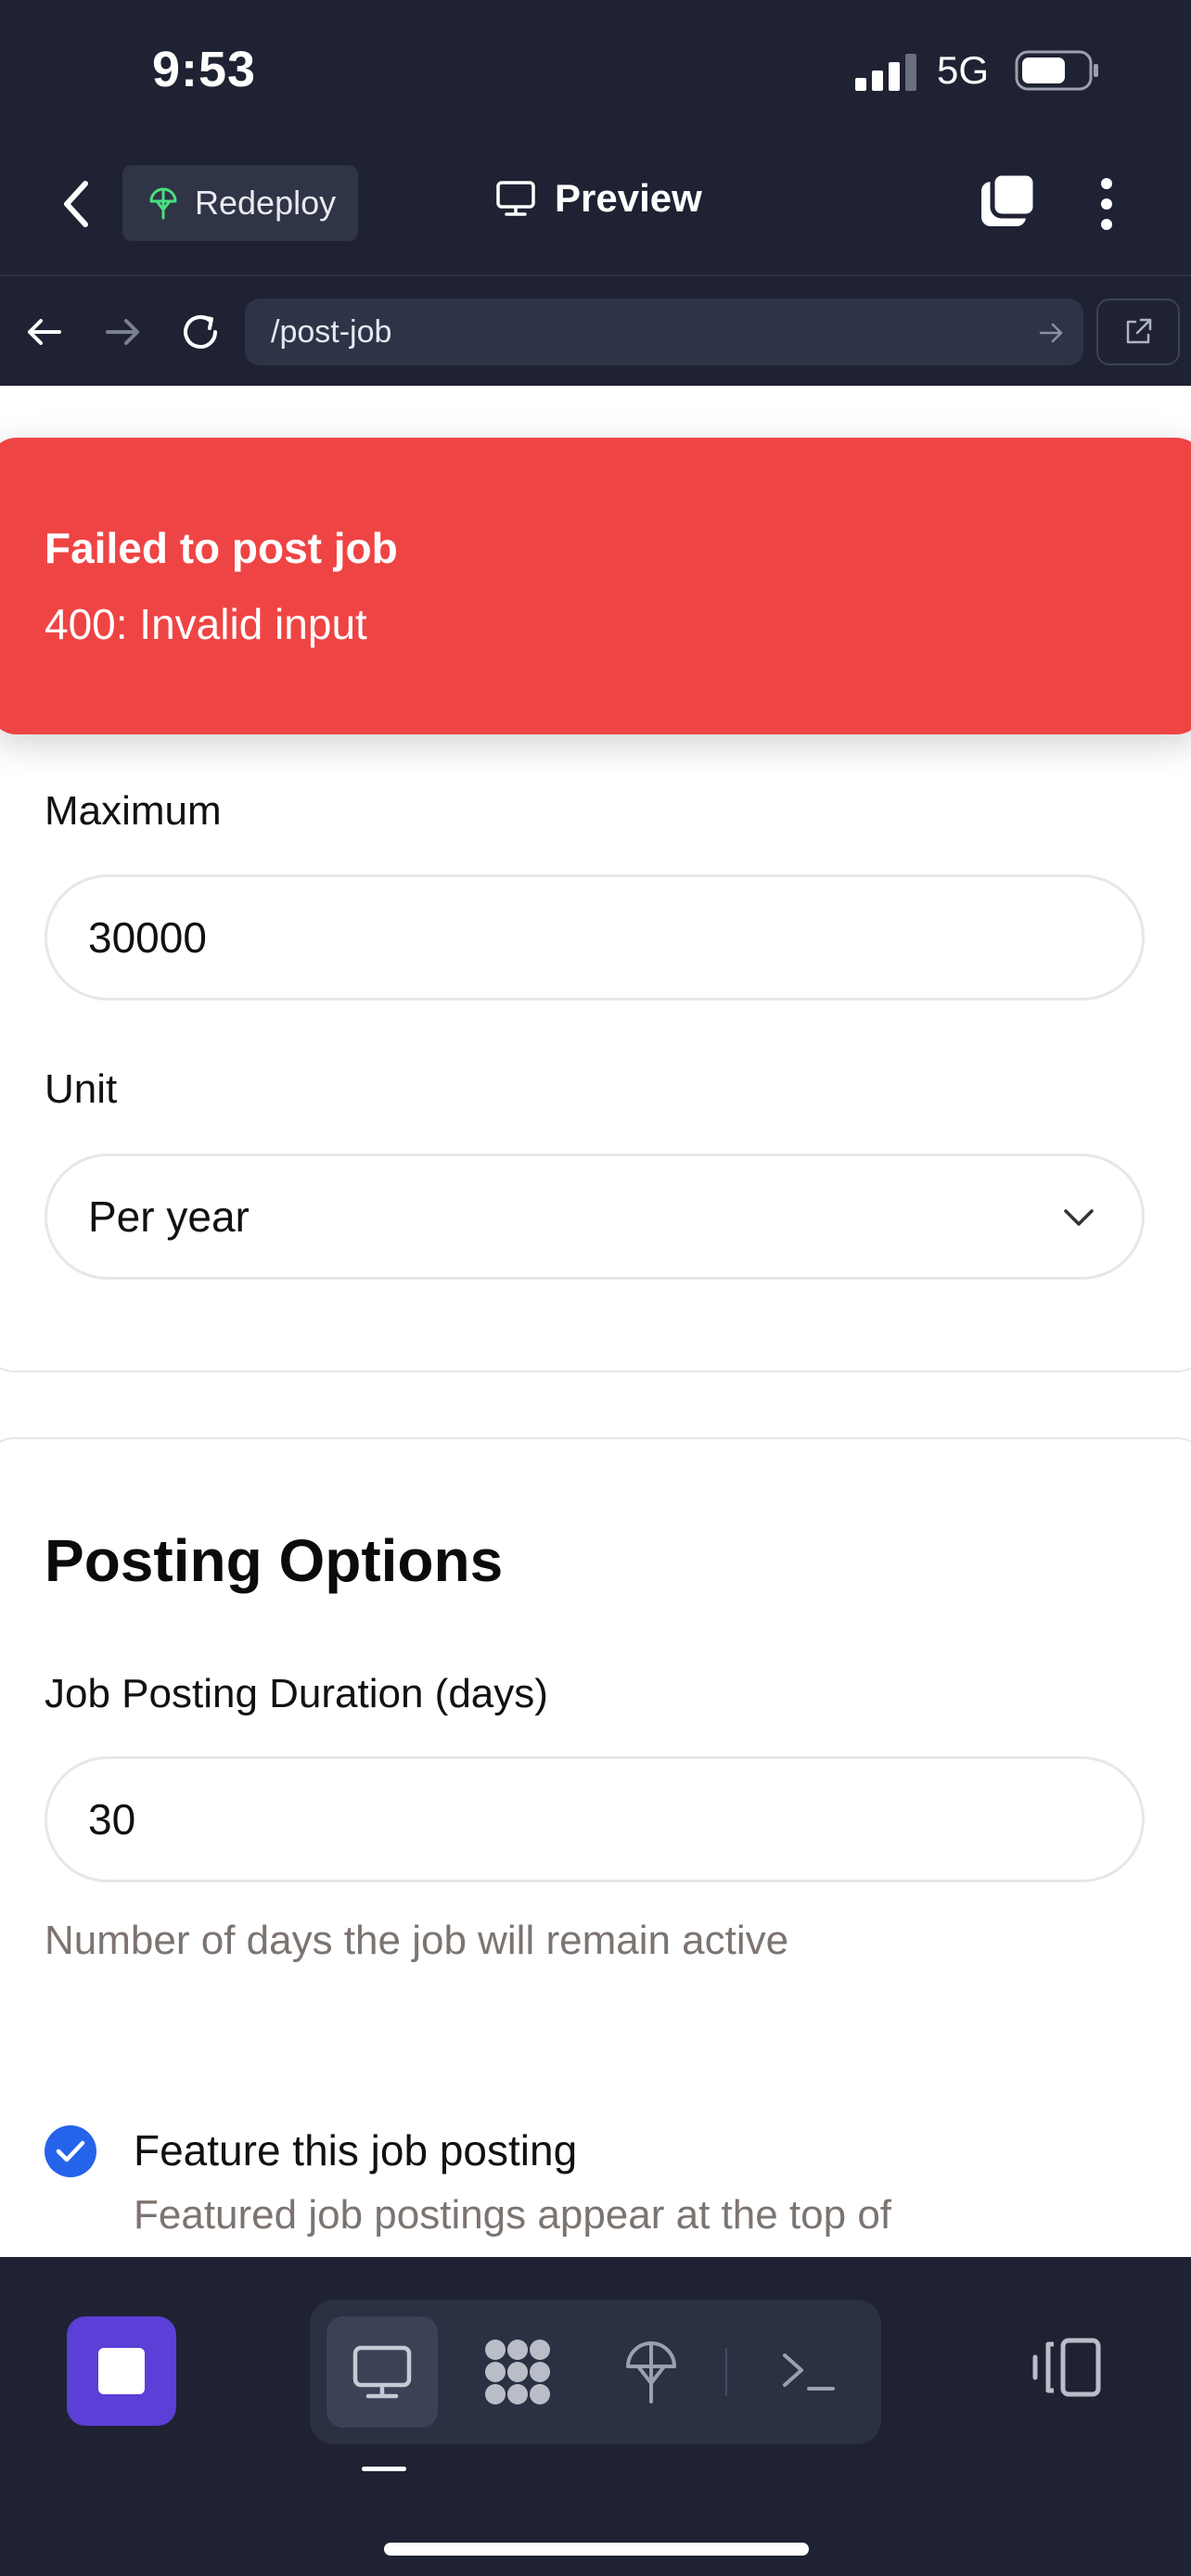 This screenshot has width=1191, height=2576. I want to click on deploy-tool-button, so click(651, 2372).